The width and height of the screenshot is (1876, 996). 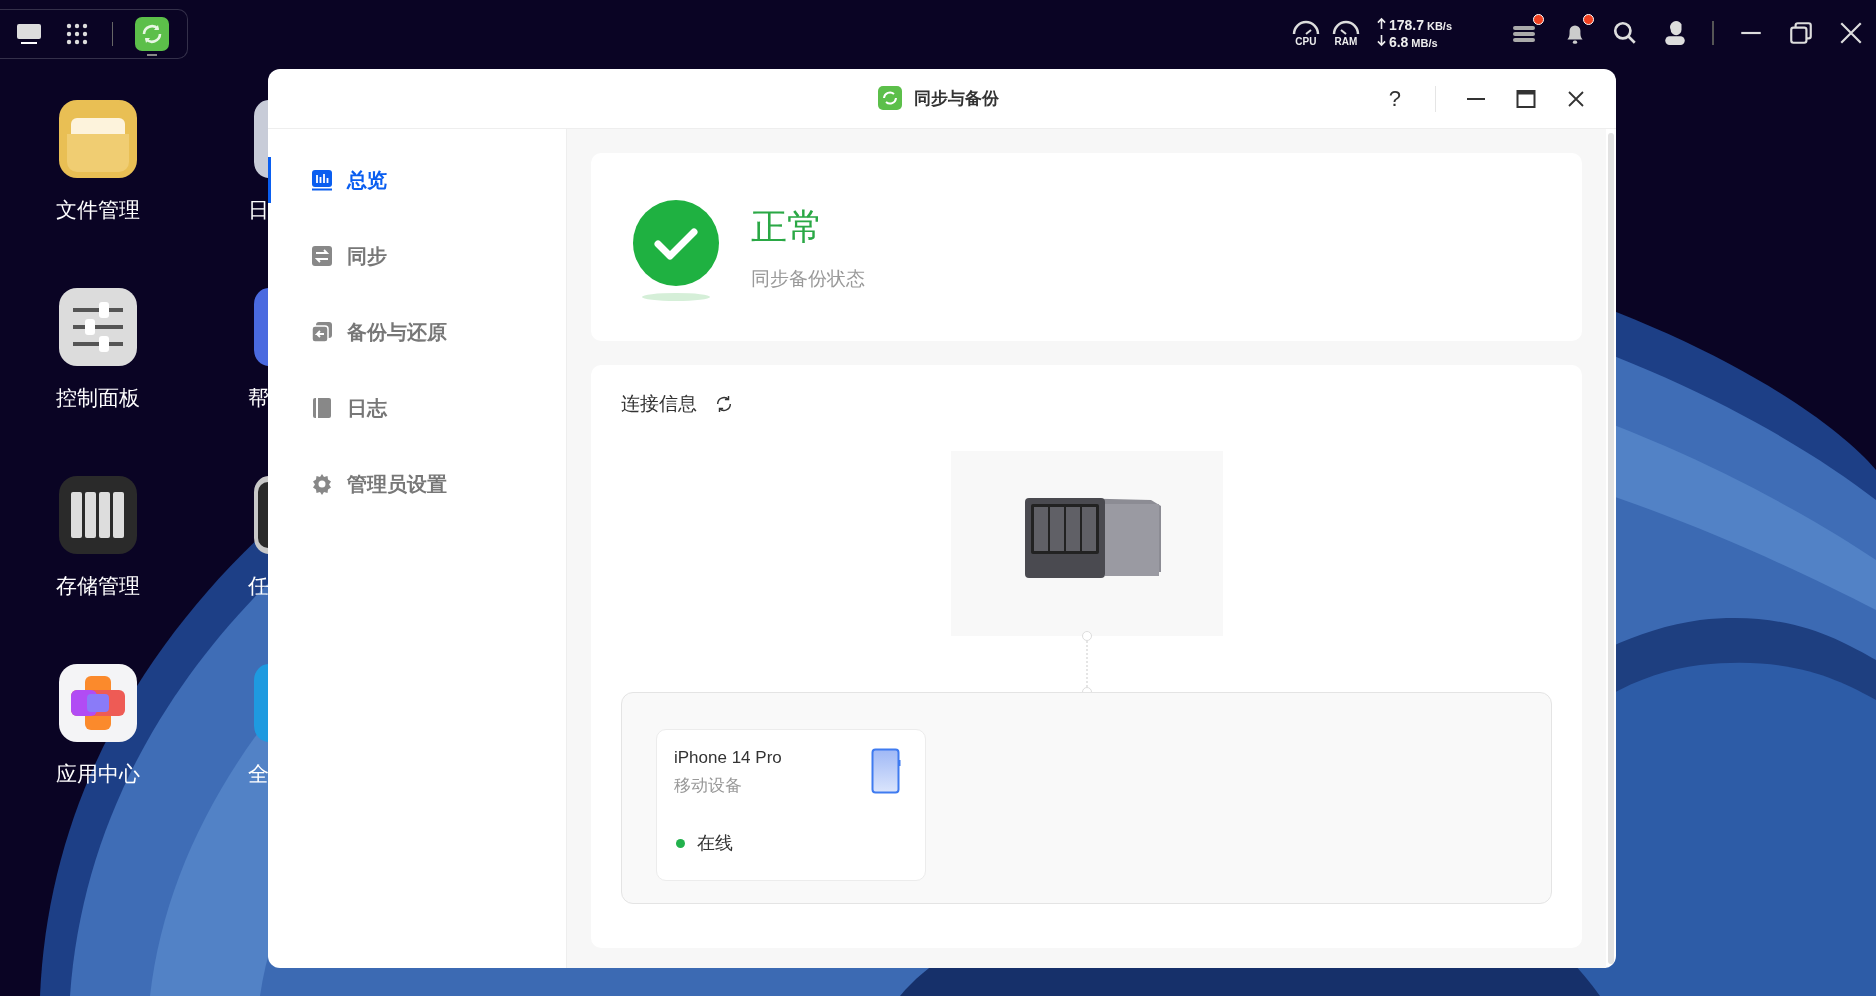 What do you see at coordinates (1381, 40) in the screenshot?
I see `down-arrow-icon` at bounding box center [1381, 40].